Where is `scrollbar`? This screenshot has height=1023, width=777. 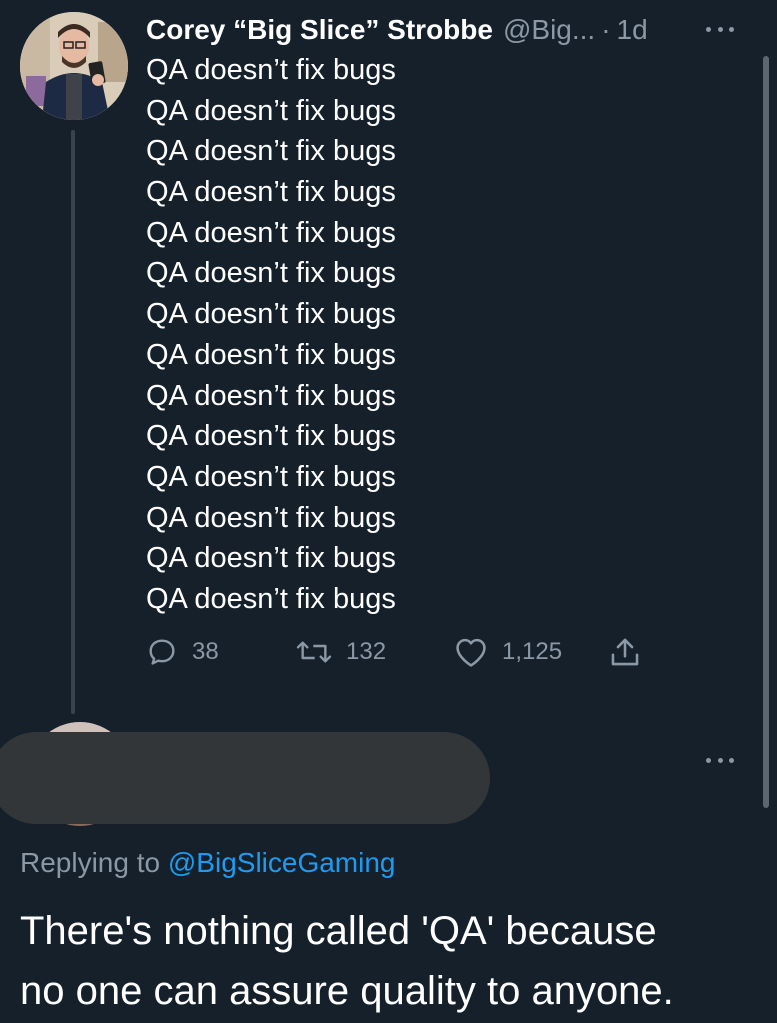
scrollbar is located at coordinates (766, 432).